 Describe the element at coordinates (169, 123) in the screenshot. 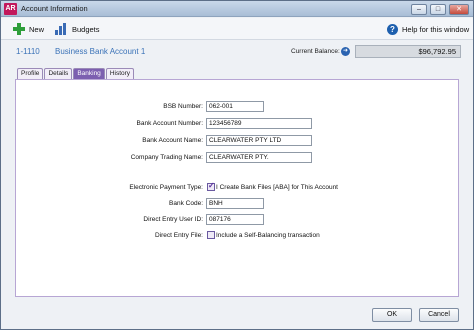

I see `bank-account-number-label: Bank Account Number:` at that location.